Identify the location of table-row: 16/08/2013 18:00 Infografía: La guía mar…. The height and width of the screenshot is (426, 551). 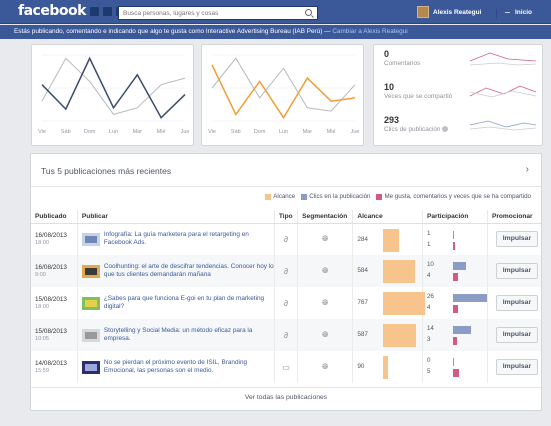
(286, 239).